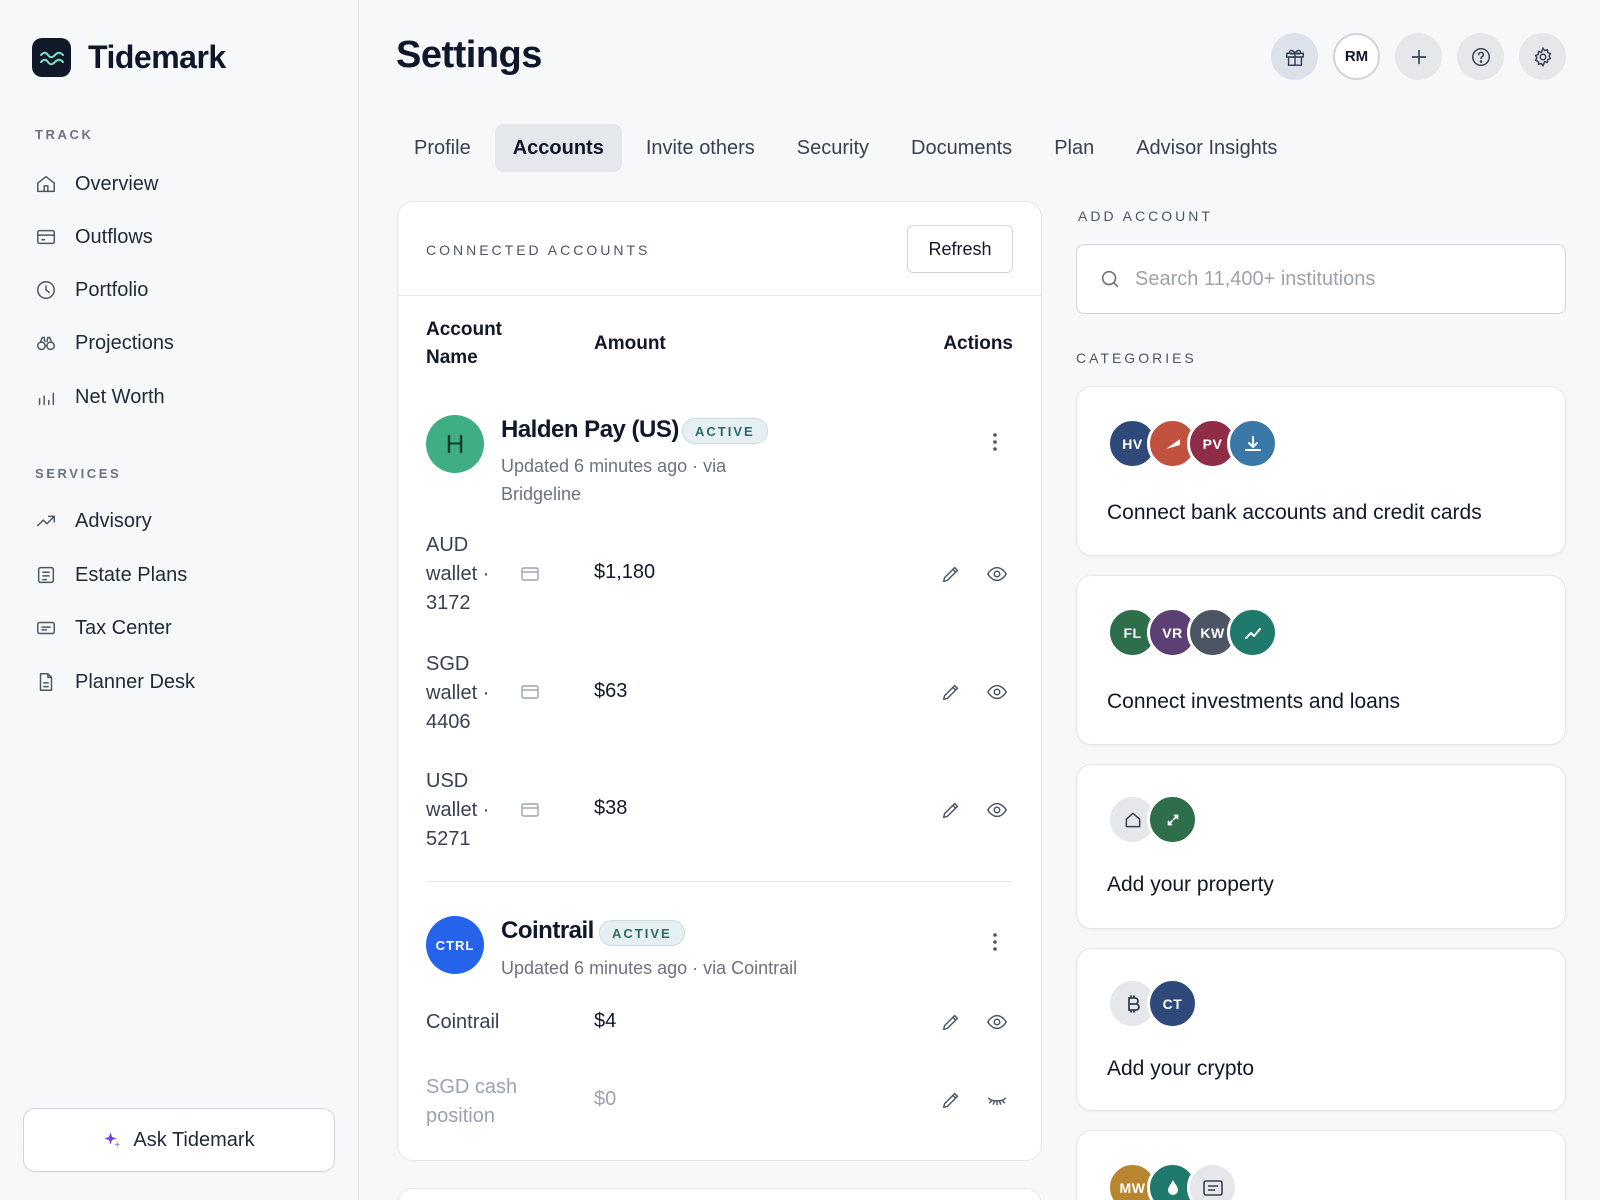 This screenshot has width=1600, height=1200. What do you see at coordinates (605, 1021) in the screenshot?
I see `account-amount: $4` at bounding box center [605, 1021].